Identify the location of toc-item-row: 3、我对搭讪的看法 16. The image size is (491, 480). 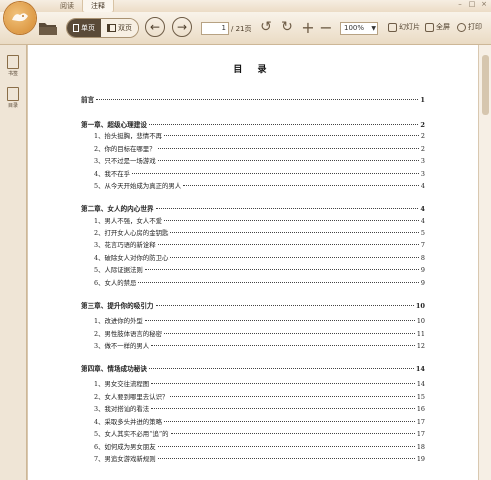
(259, 408).